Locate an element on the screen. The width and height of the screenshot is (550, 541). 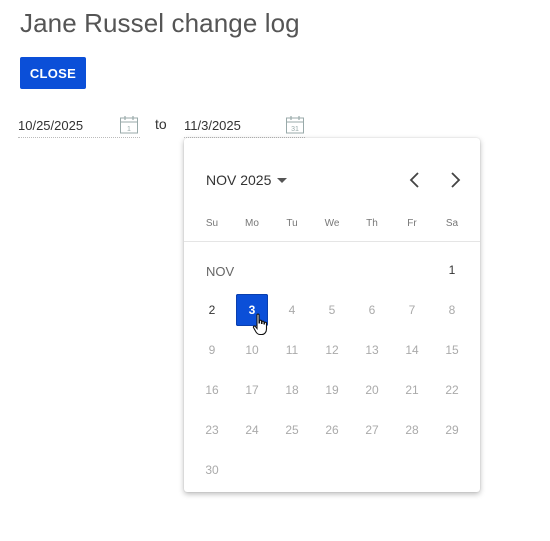
calendar-day: 10 is located at coordinates (252, 350).